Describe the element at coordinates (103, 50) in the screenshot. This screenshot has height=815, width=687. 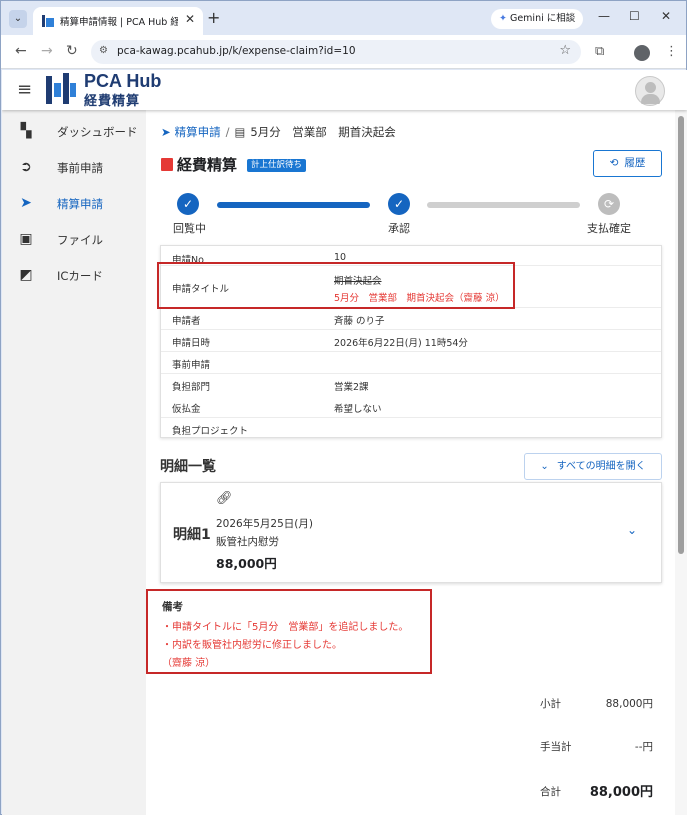
I see `site-info-icon: ⚙` at that location.